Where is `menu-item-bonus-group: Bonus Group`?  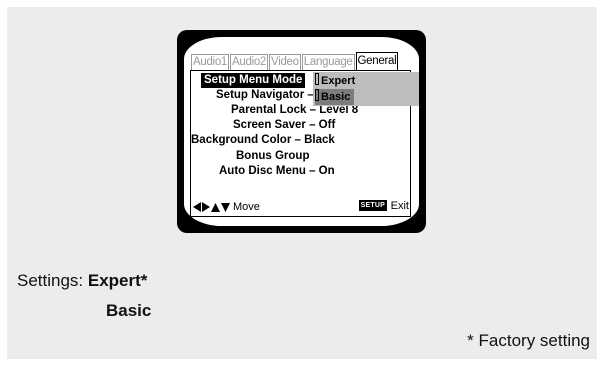 menu-item-bonus-group: Bonus Group is located at coordinates (272, 156).